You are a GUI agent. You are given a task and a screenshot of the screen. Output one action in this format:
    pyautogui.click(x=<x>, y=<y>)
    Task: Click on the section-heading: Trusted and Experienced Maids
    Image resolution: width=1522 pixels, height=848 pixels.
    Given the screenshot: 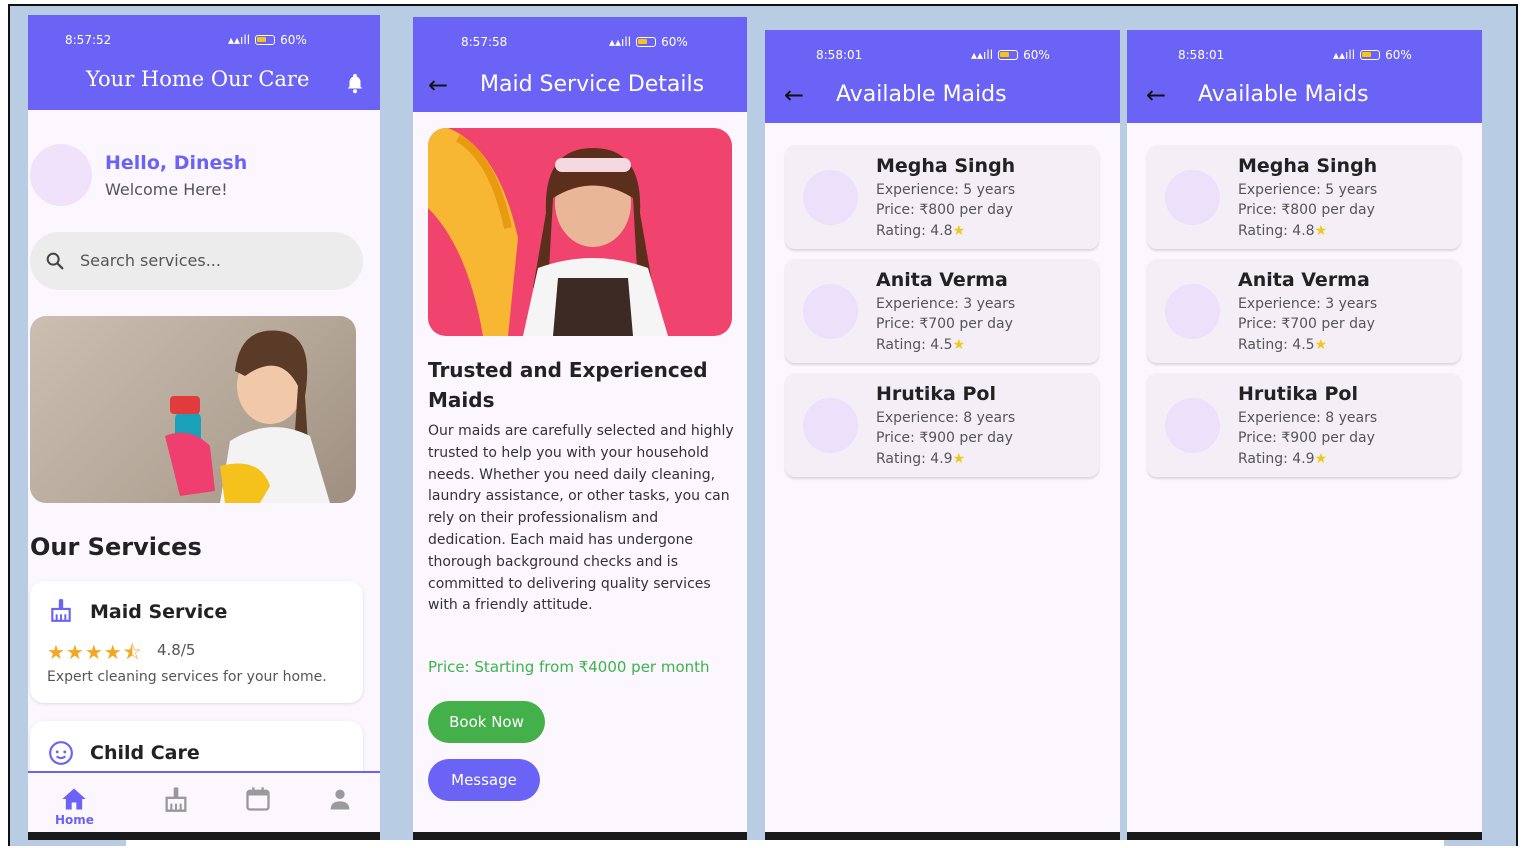 What is the action you would take?
    pyautogui.click(x=568, y=385)
    